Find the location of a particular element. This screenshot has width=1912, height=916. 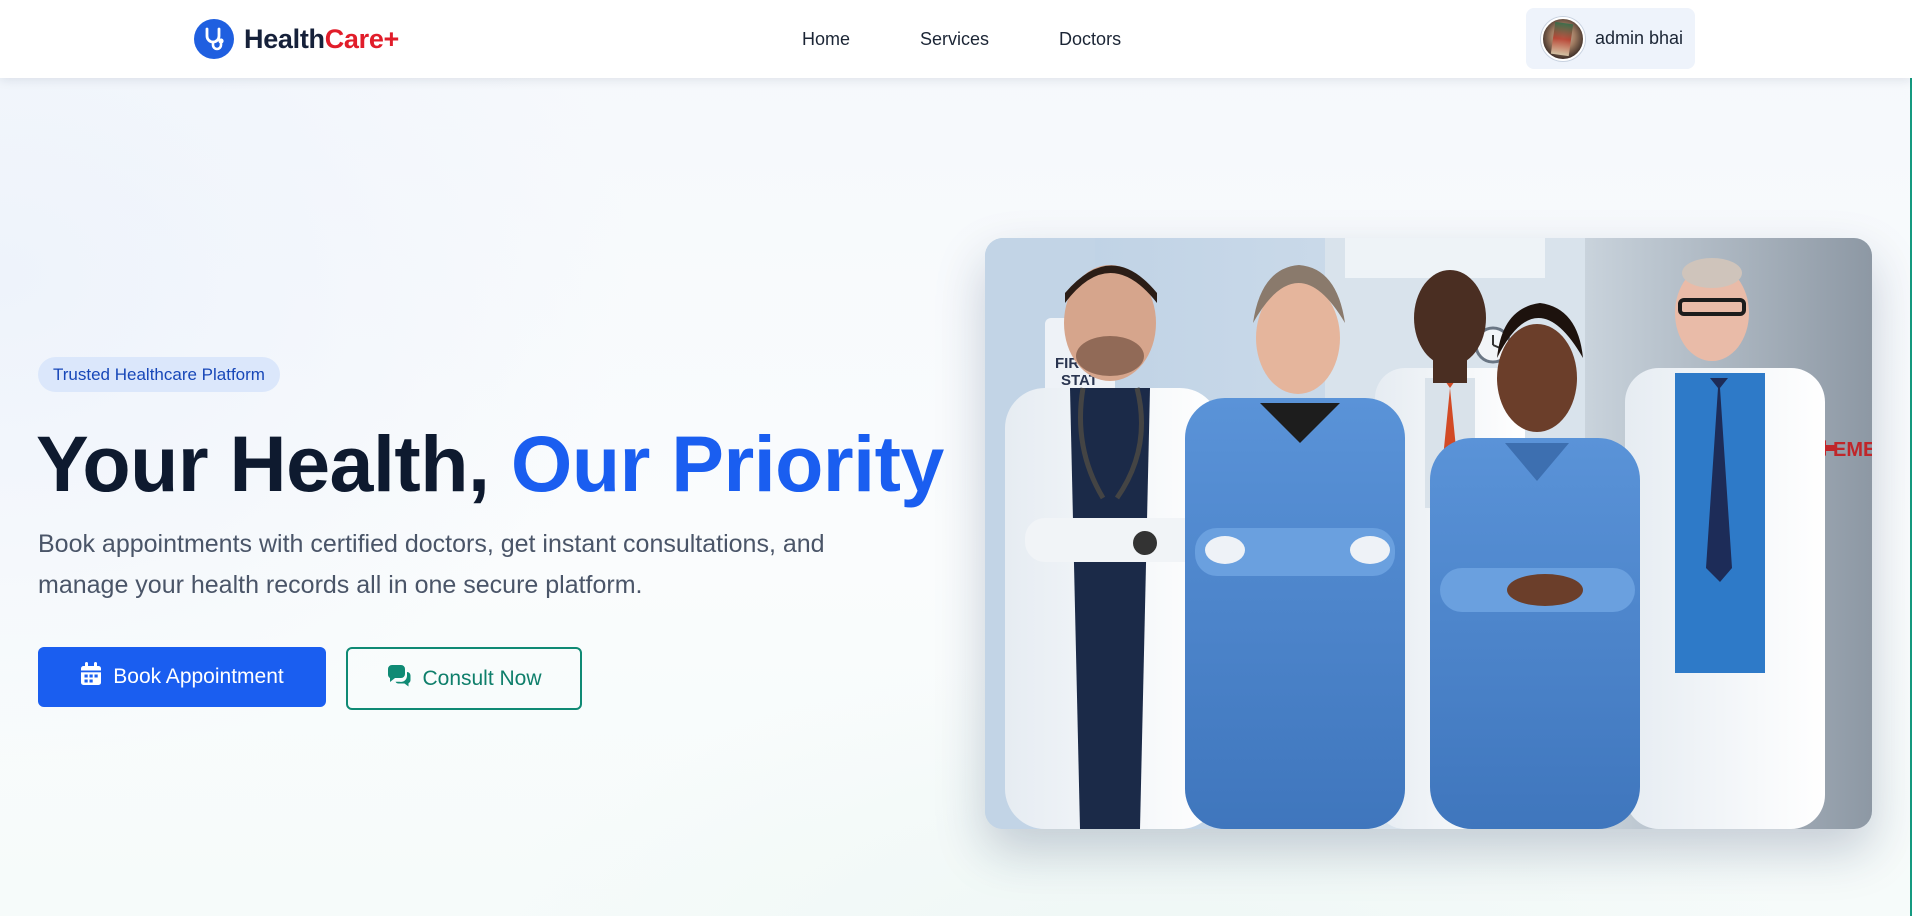

trust-badge: Trusted Healthcare Platform is located at coordinates (159, 374).